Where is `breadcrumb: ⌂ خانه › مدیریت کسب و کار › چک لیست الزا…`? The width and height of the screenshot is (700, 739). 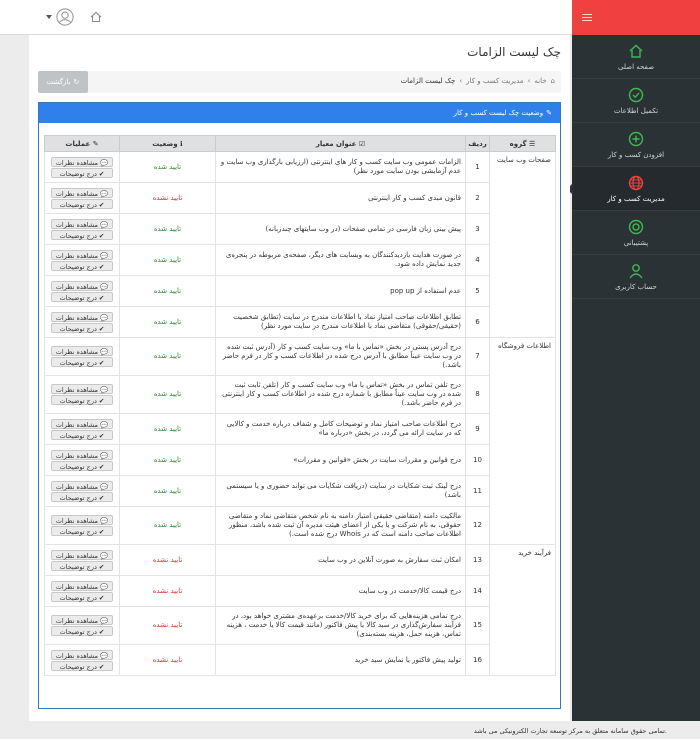
breadcrumb: ⌂ خانه › مدیریت کسب و کار › چک لیست الزا… is located at coordinates (478, 81).